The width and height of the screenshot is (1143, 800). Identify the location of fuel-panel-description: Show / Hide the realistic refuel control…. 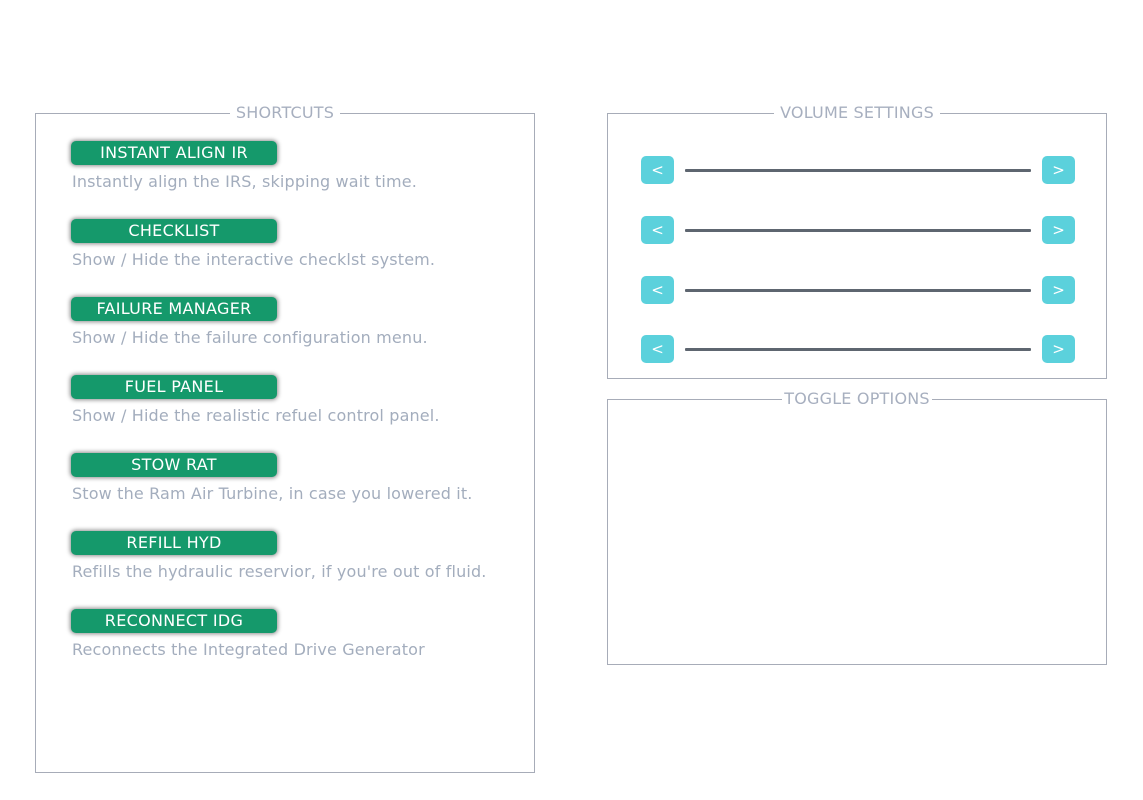
(256, 415).